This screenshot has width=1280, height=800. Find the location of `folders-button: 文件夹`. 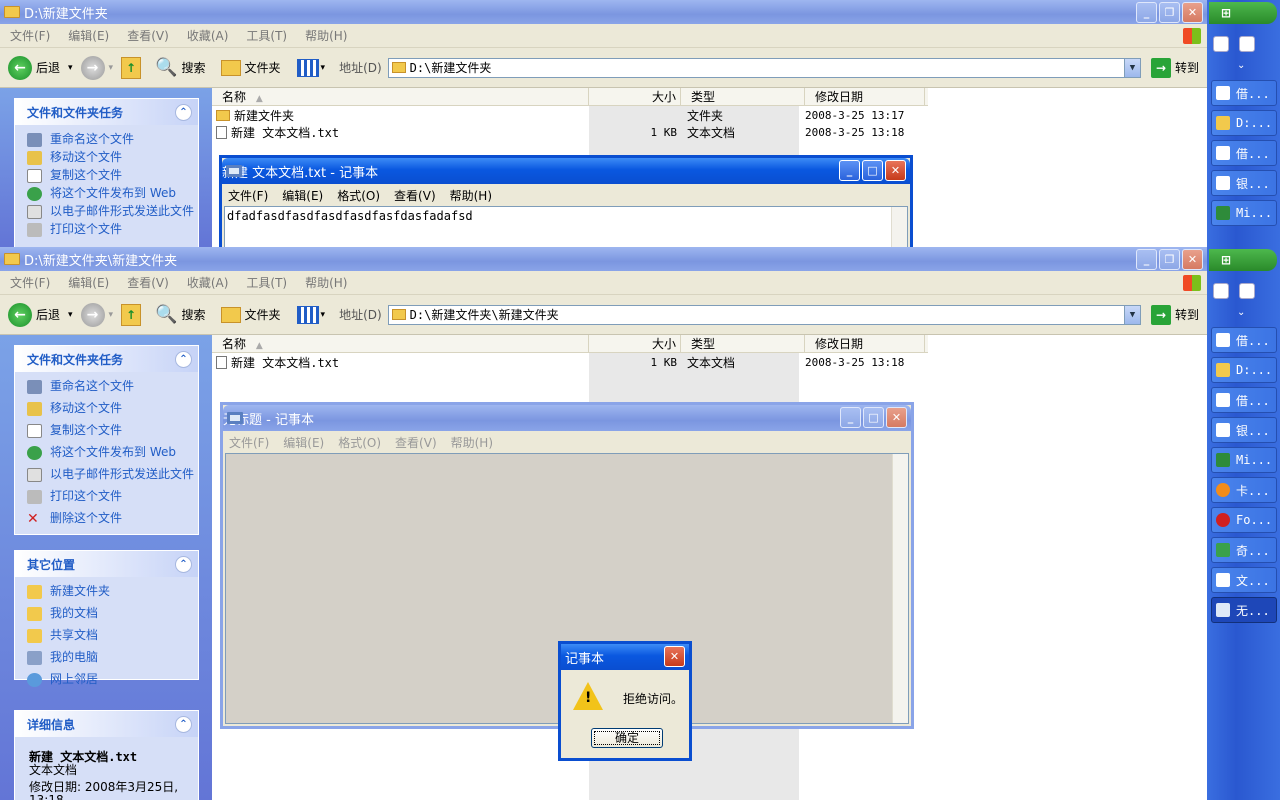

folders-button: 文件夹 is located at coordinates (249, 67).